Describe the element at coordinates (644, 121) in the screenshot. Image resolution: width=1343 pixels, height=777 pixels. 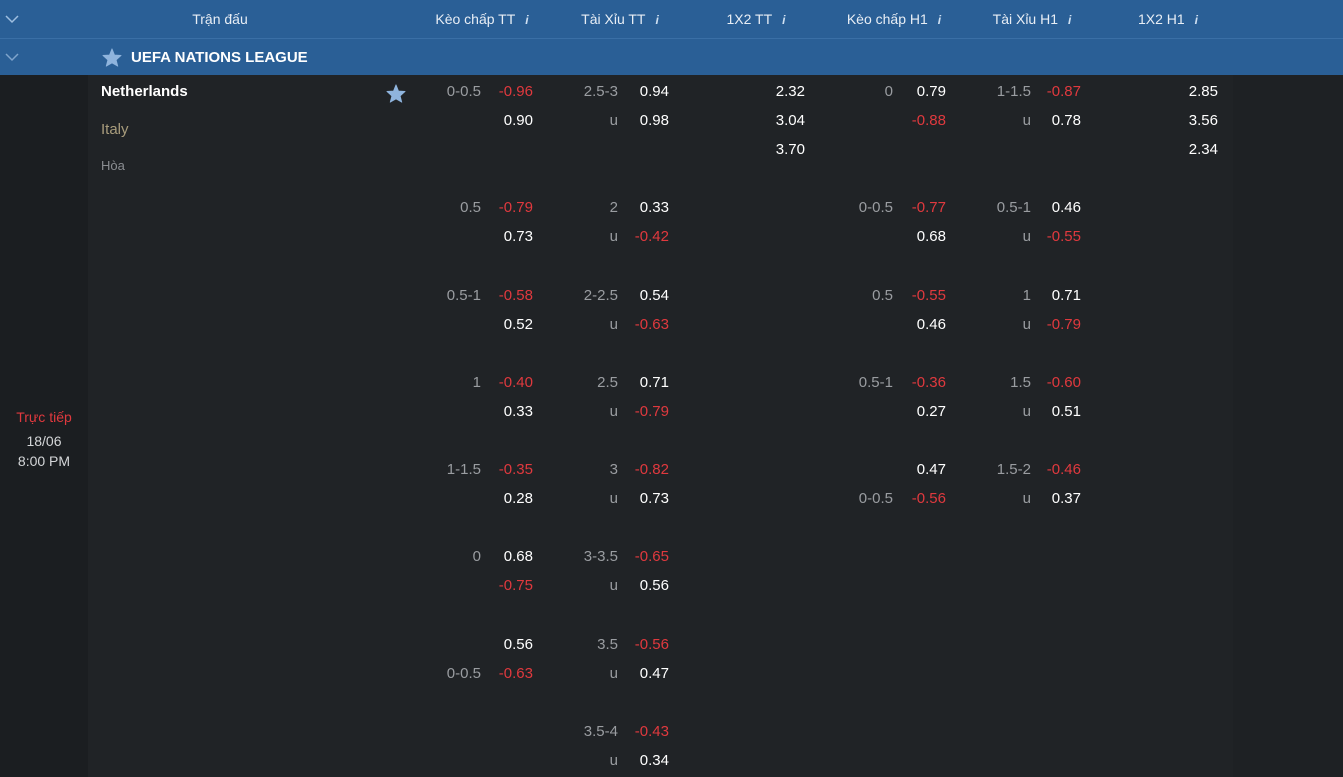
I see `overunder-ft-odds: 0.98` at that location.